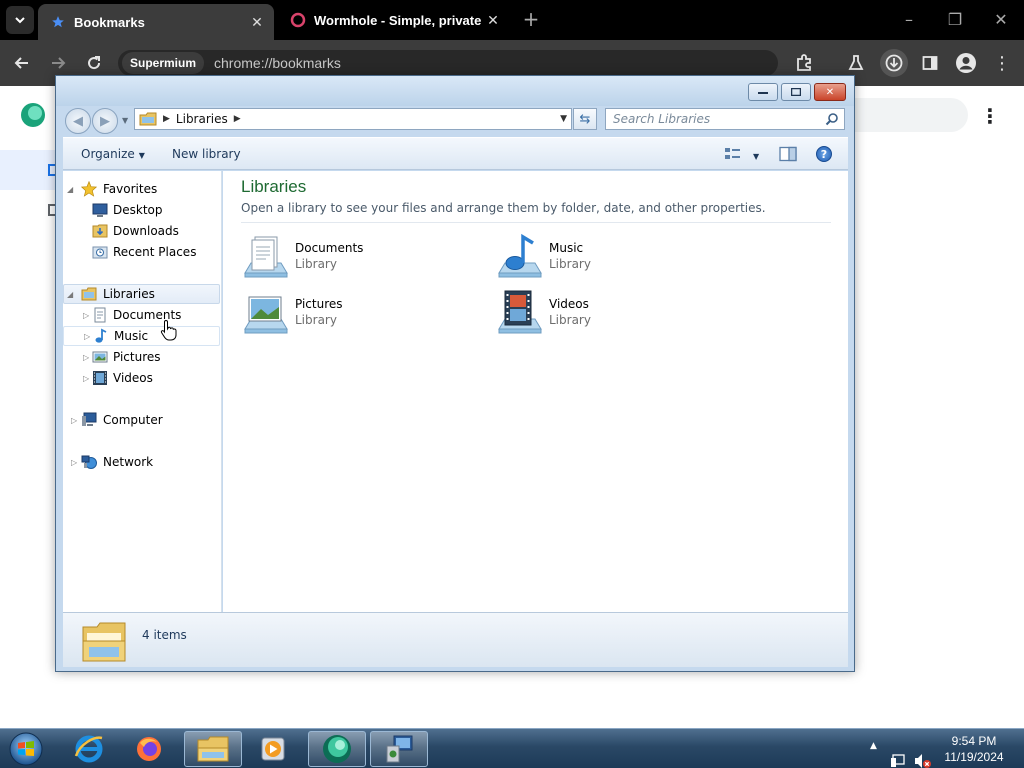 The width and height of the screenshot is (1024, 768). I want to click on back-icon, so click(22, 63).